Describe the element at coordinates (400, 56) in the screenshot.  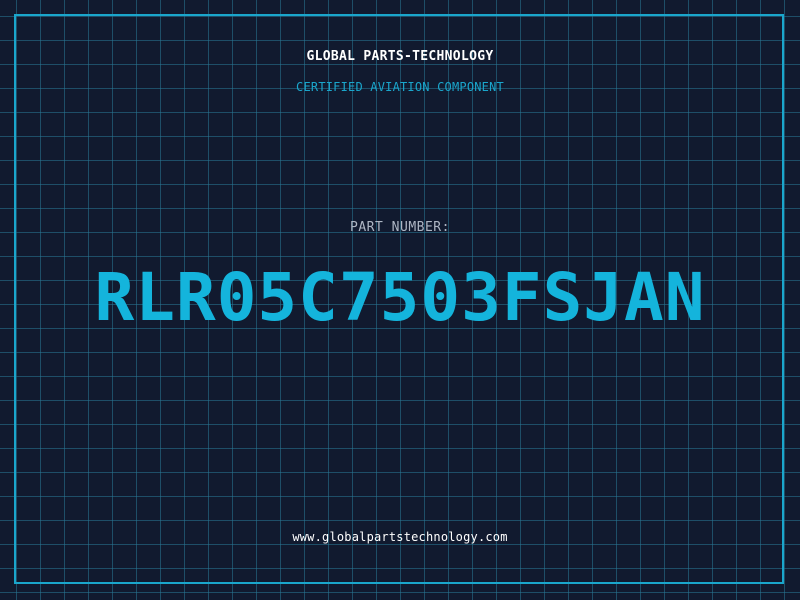
I see `company-name: GLOBAL PARTS-TECHNOLOGY` at that location.